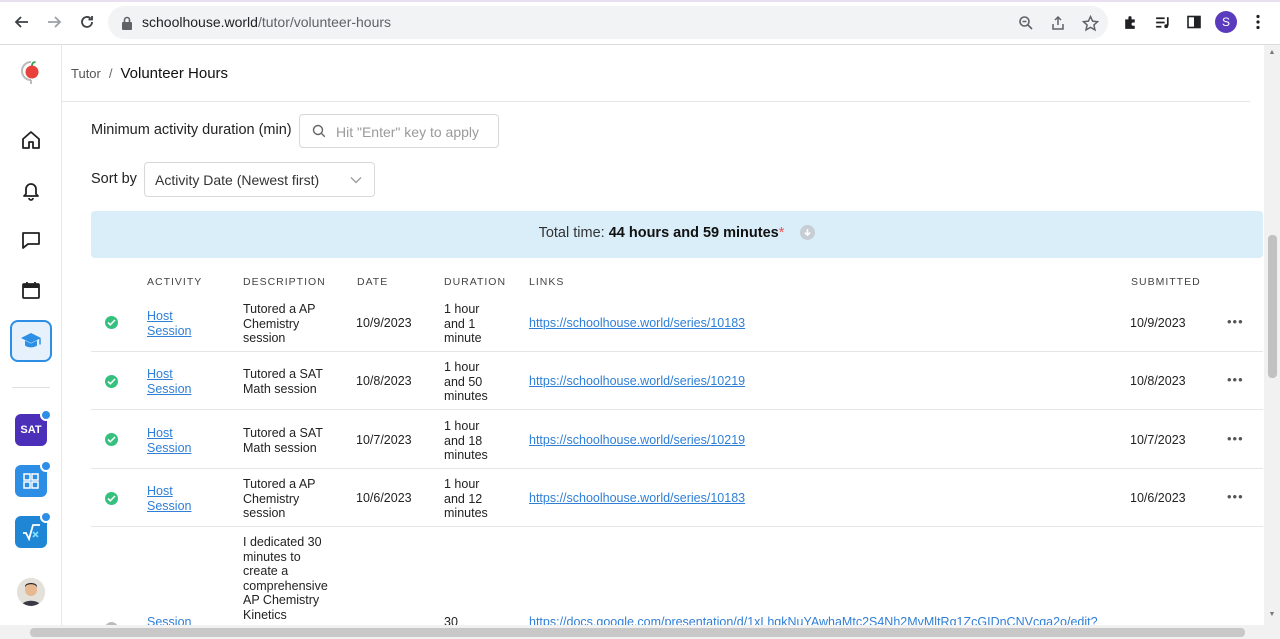  What do you see at coordinates (466, 513) in the screenshot?
I see `duration-line: minutes` at bounding box center [466, 513].